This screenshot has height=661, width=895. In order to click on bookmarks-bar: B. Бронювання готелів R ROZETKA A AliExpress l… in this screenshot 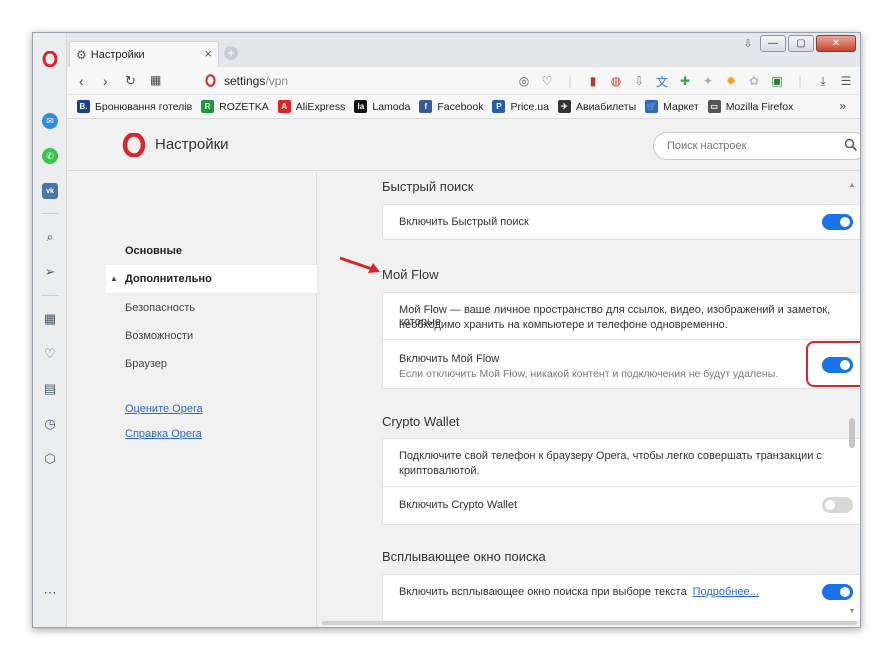, I will do `click(463, 107)`.